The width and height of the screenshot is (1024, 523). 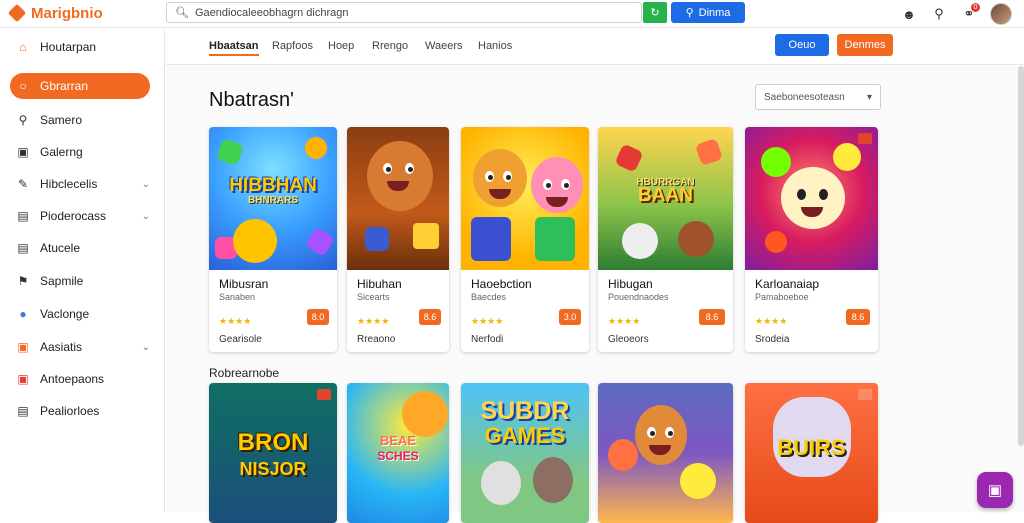 What do you see at coordinates (72, 379) in the screenshot?
I see `sidebar-item-label: Antoepaons` at bounding box center [72, 379].